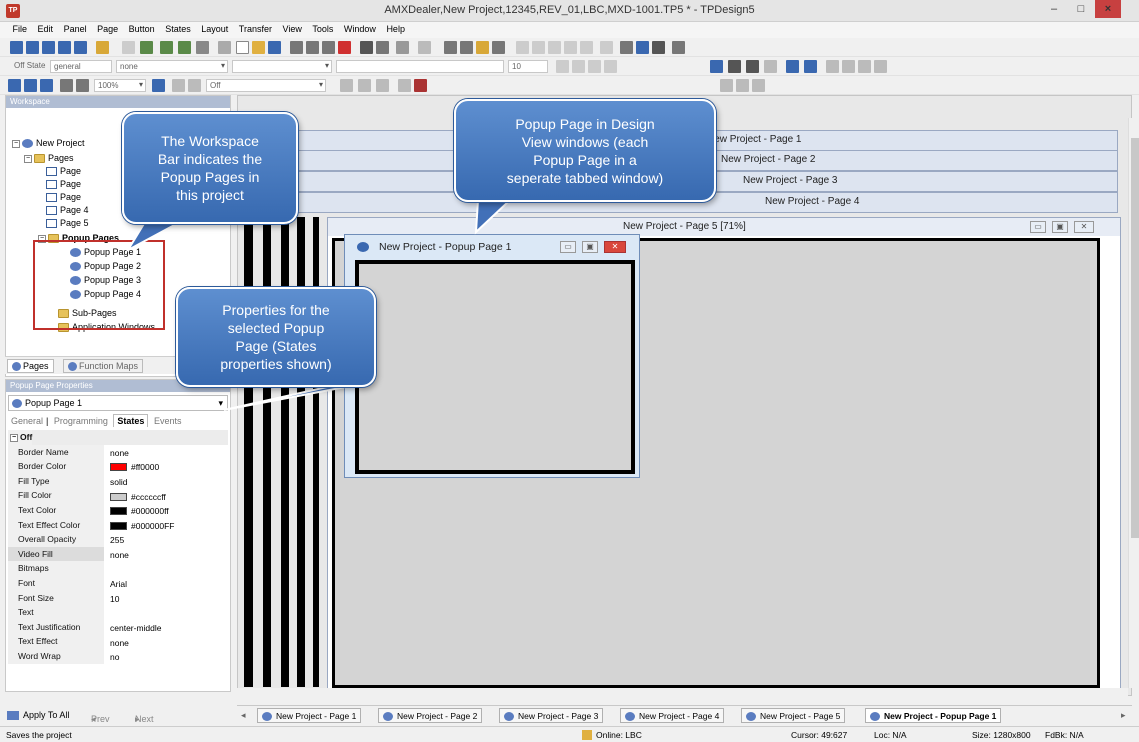 Image resolution: width=1139 pixels, height=742 pixels. Describe the element at coordinates (172, 66) in the screenshot. I see `font-select: none ▾` at that location.